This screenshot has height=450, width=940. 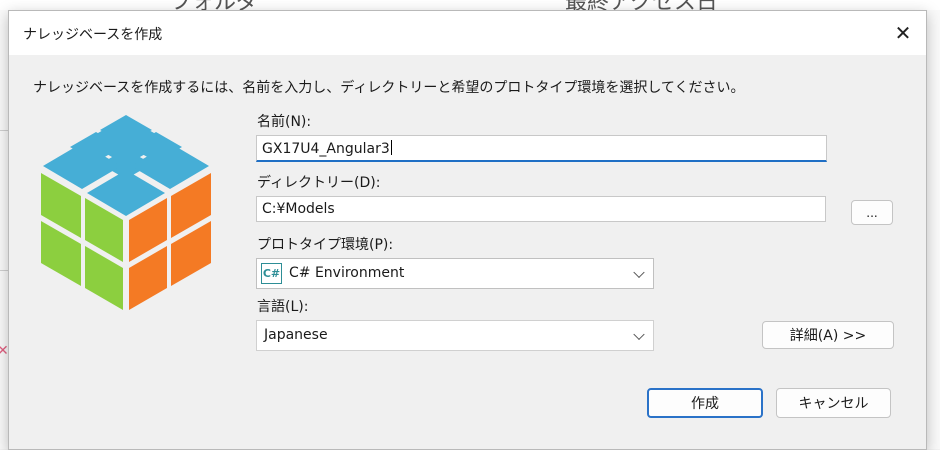 What do you see at coordinates (4, 229) in the screenshot?
I see `background-left-strip` at bounding box center [4, 229].